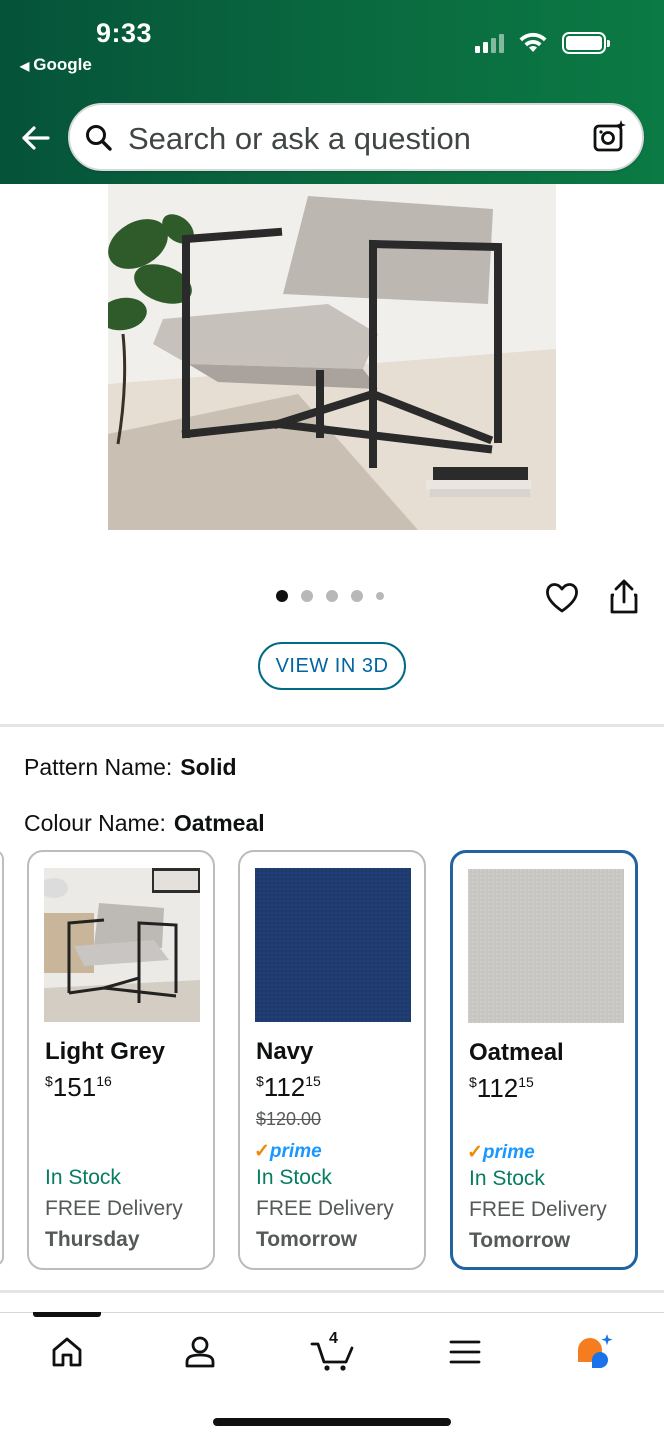 This screenshot has height=1440, width=664. Describe the element at coordinates (333, 1338) in the screenshot. I see `cart-count-badge: 4` at that location.